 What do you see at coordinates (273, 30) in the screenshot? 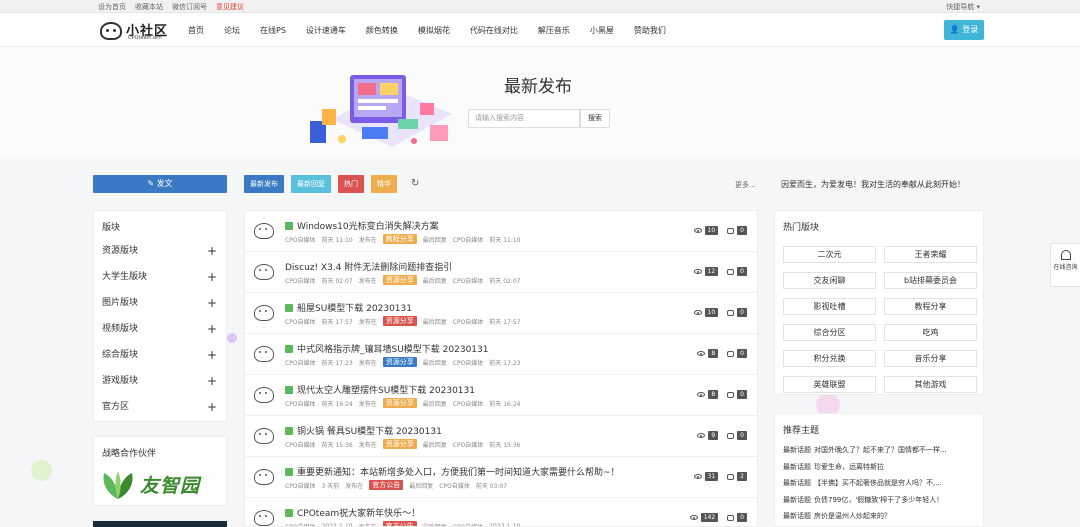
I see `nav-online-ps: 在线PS` at bounding box center [273, 30].